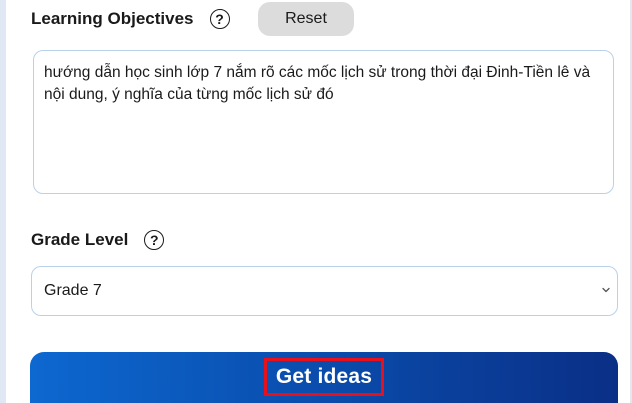 Image resolution: width=632 pixels, height=403 pixels. I want to click on grade-level-selected-value: Grade 7, so click(73, 290).